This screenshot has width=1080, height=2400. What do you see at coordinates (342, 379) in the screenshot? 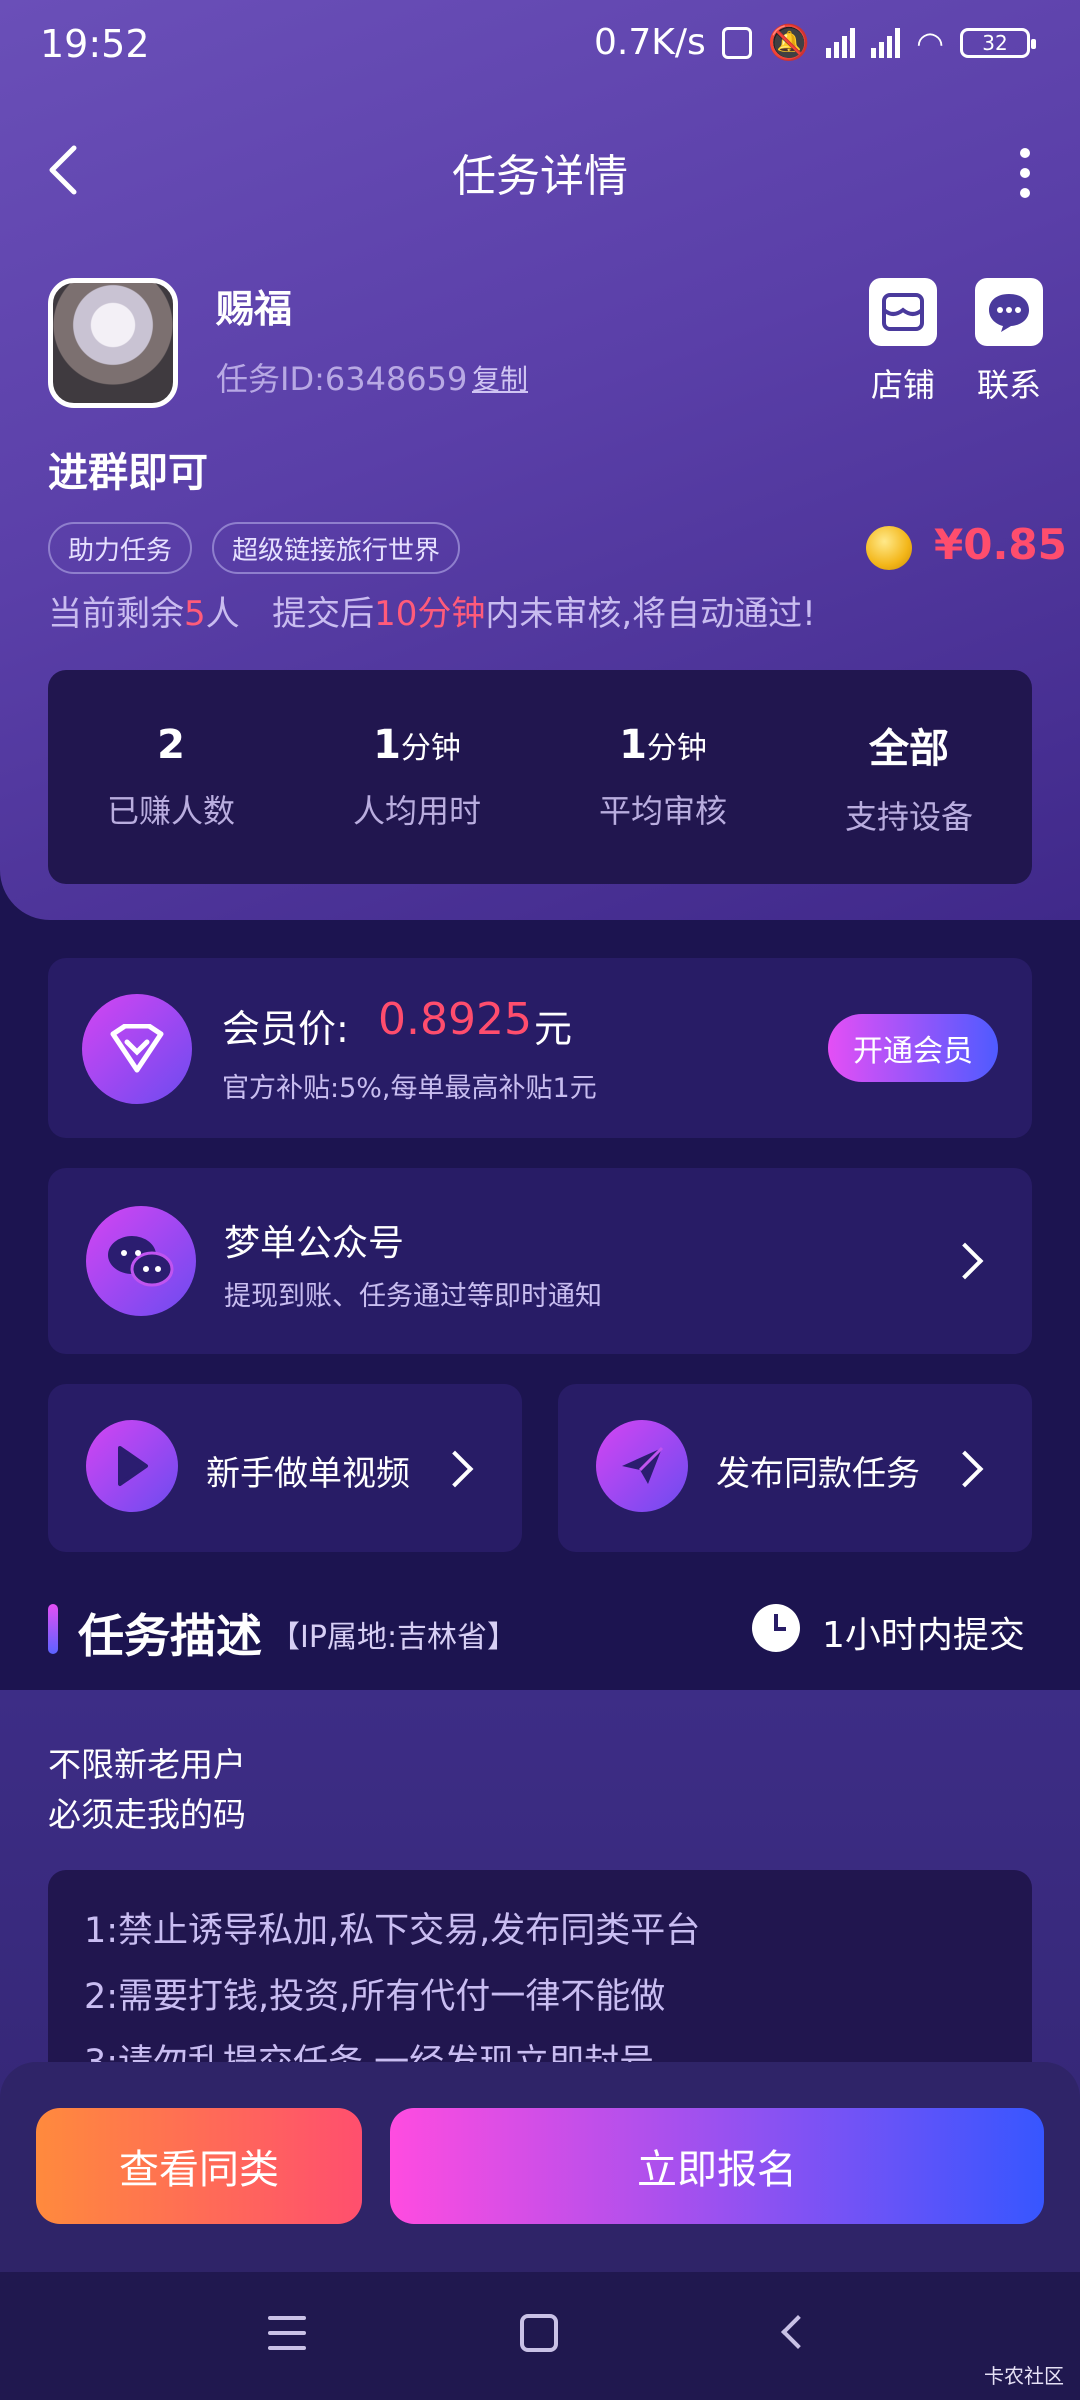
I see `task-id: 任务ID:6348659` at bounding box center [342, 379].